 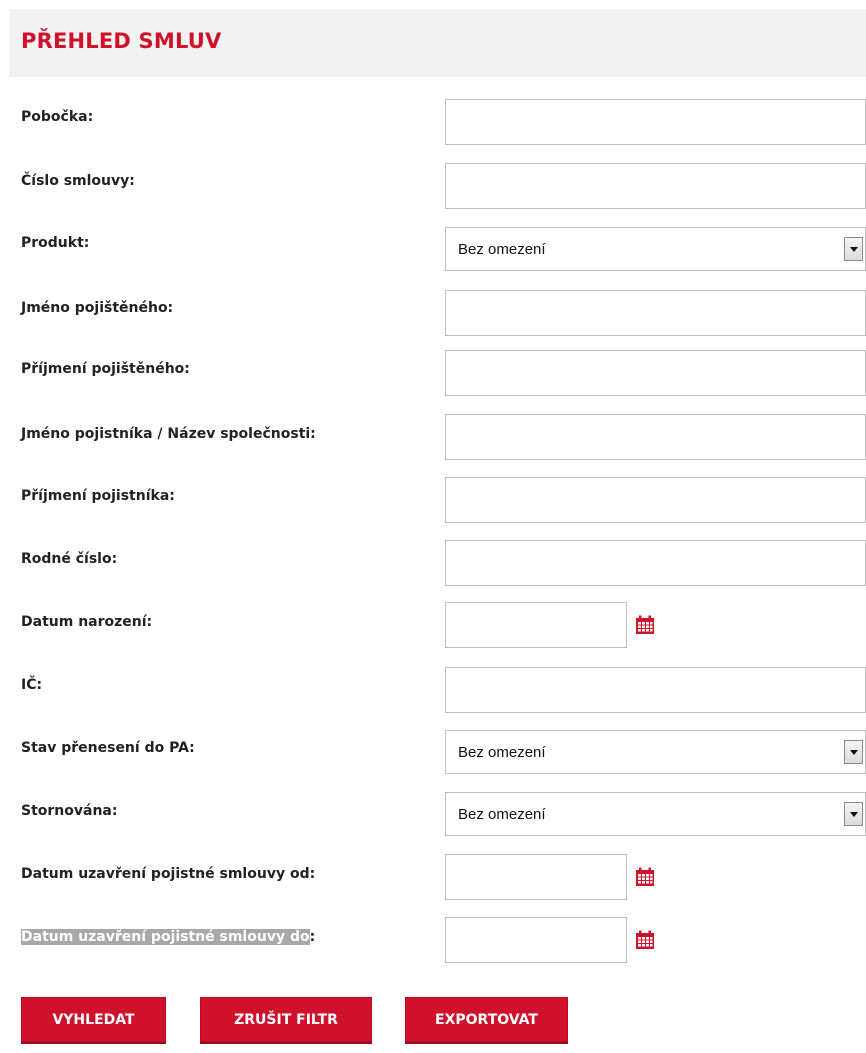 I want to click on birth-date-input, so click(x=536, y=625).